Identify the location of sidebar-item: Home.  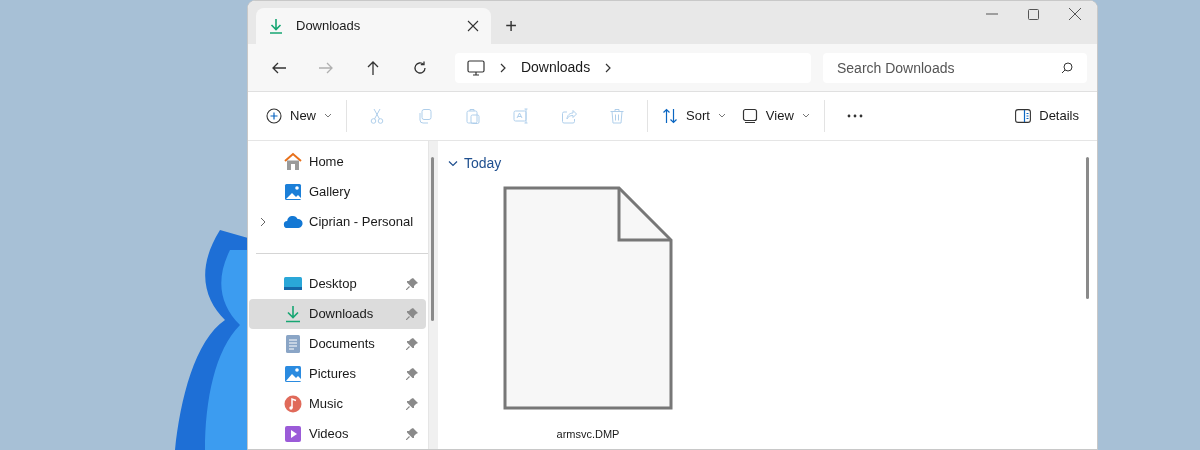
(337, 162).